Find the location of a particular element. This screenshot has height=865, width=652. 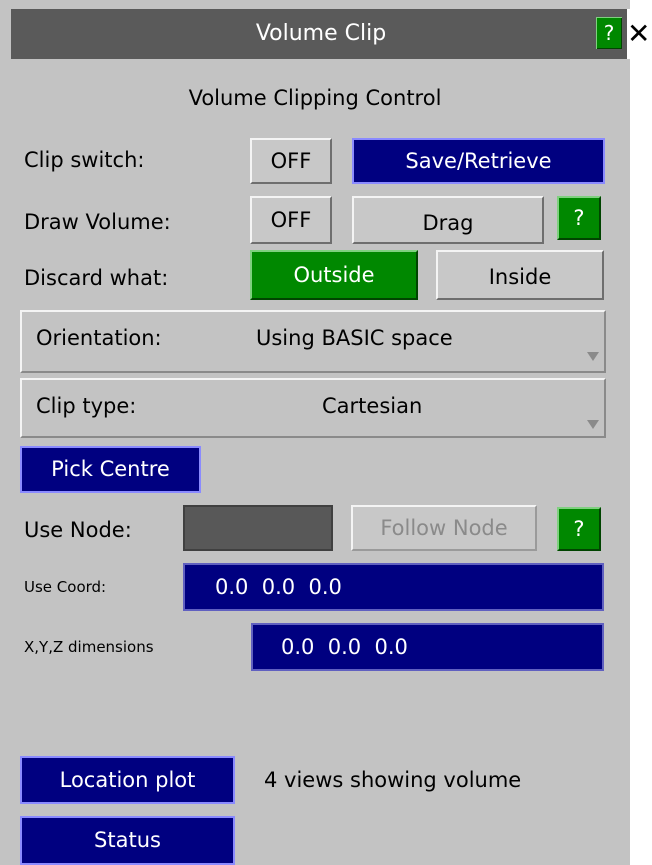

draw-volume-label: Draw Volume: is located at coordinates (97, 222).